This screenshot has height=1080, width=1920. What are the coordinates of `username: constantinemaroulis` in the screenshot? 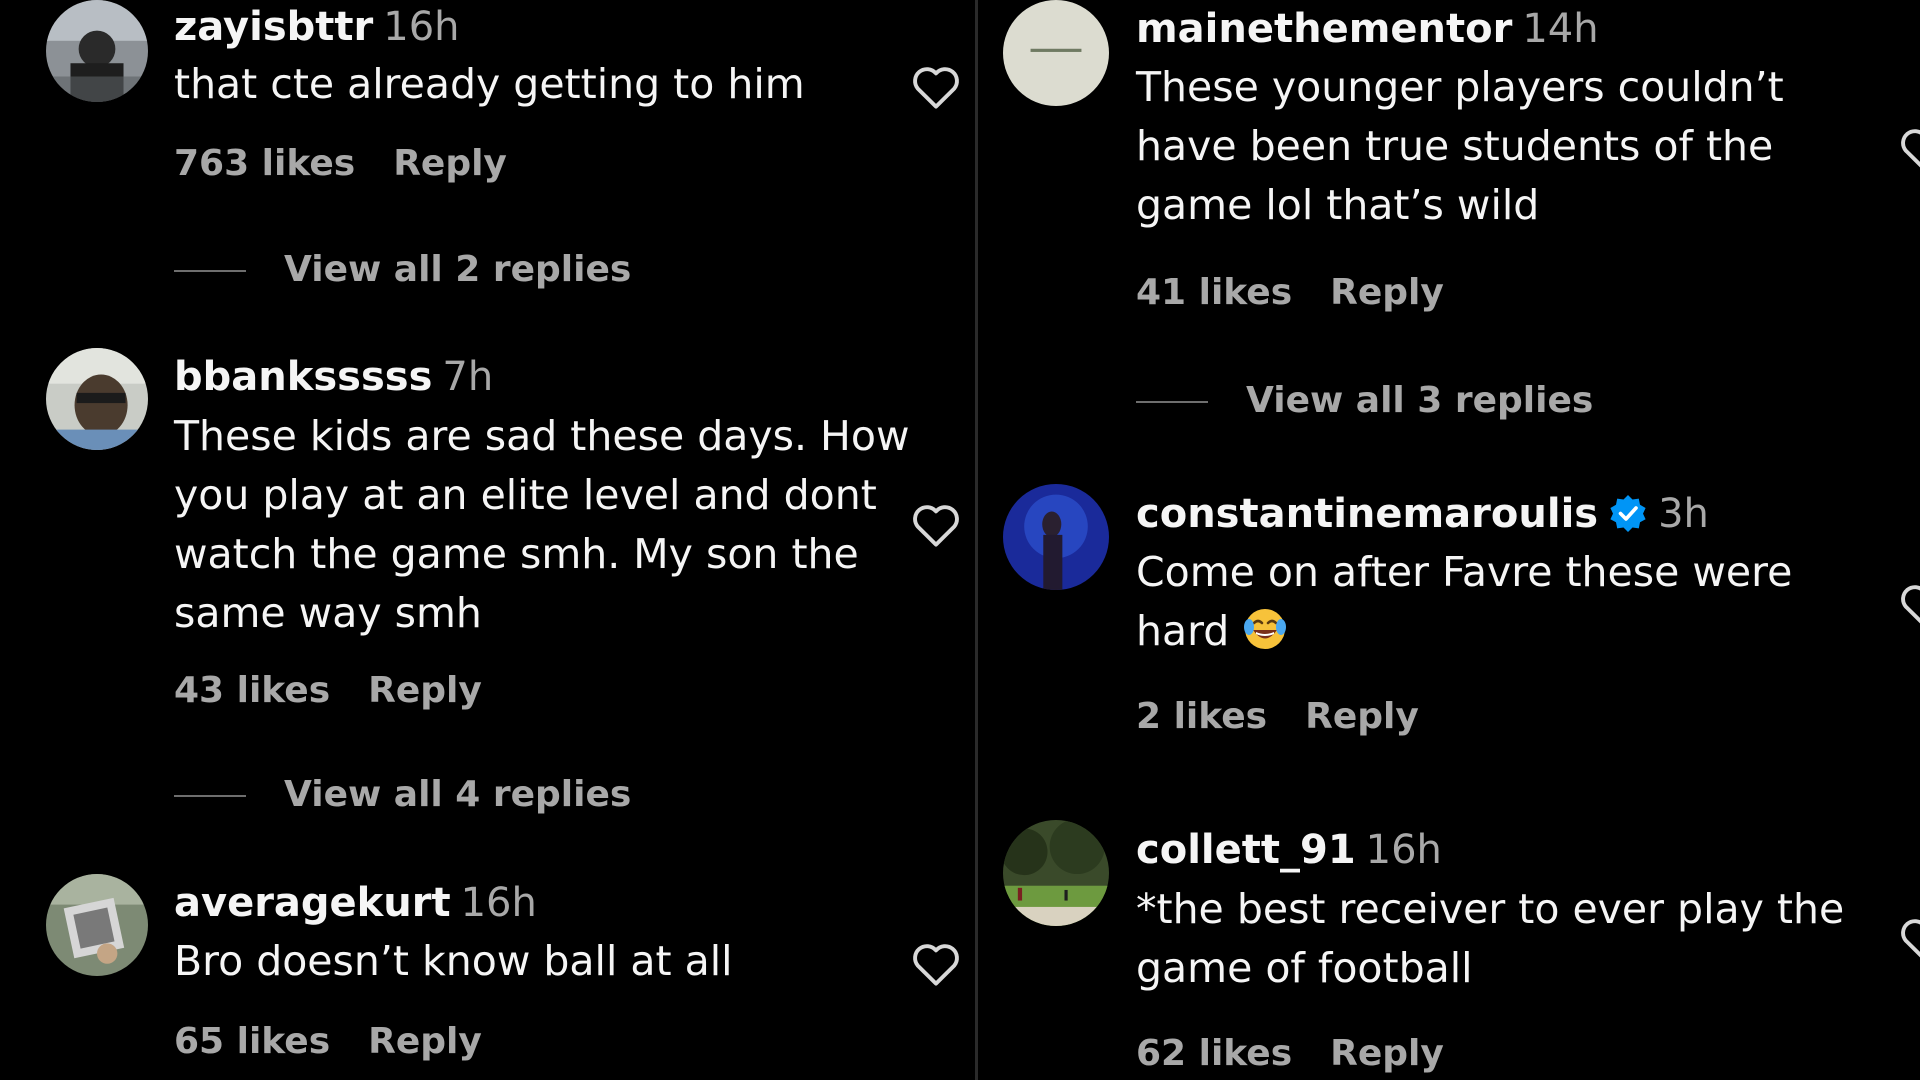 It's located at (1367, 514).